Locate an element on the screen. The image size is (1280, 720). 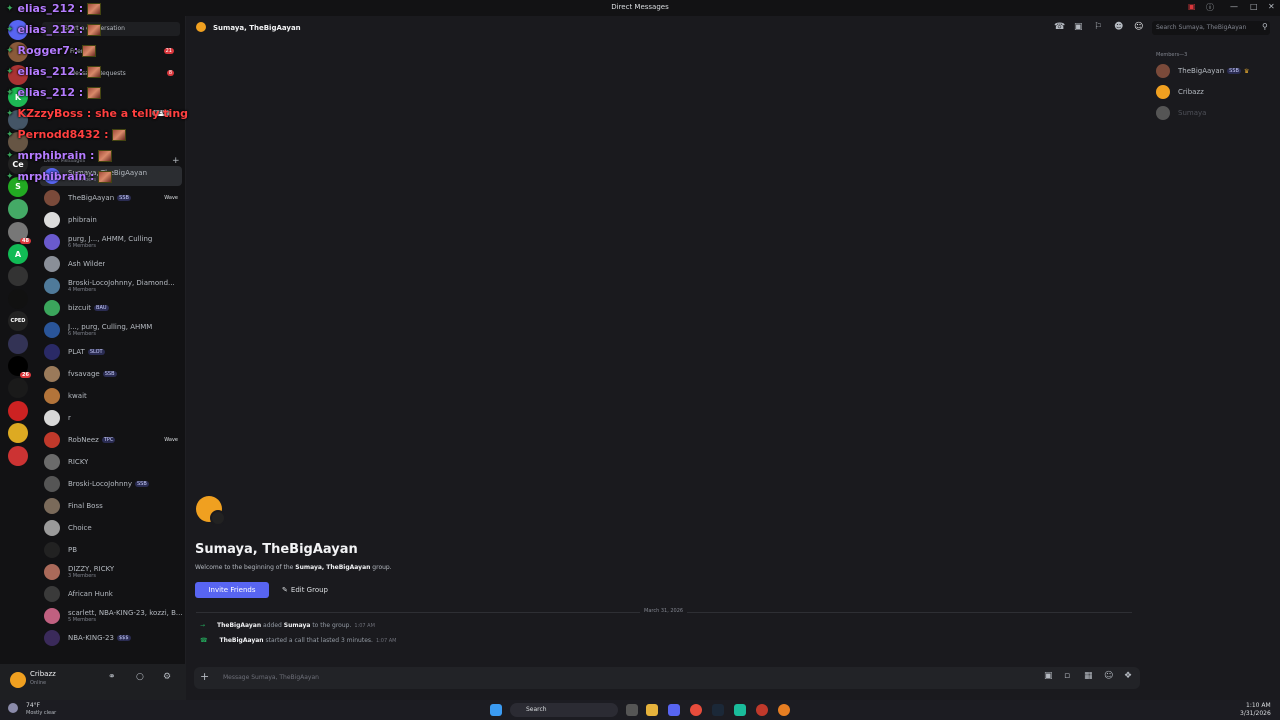
member-item: Sumaya is located at coordinates (1181, 113).